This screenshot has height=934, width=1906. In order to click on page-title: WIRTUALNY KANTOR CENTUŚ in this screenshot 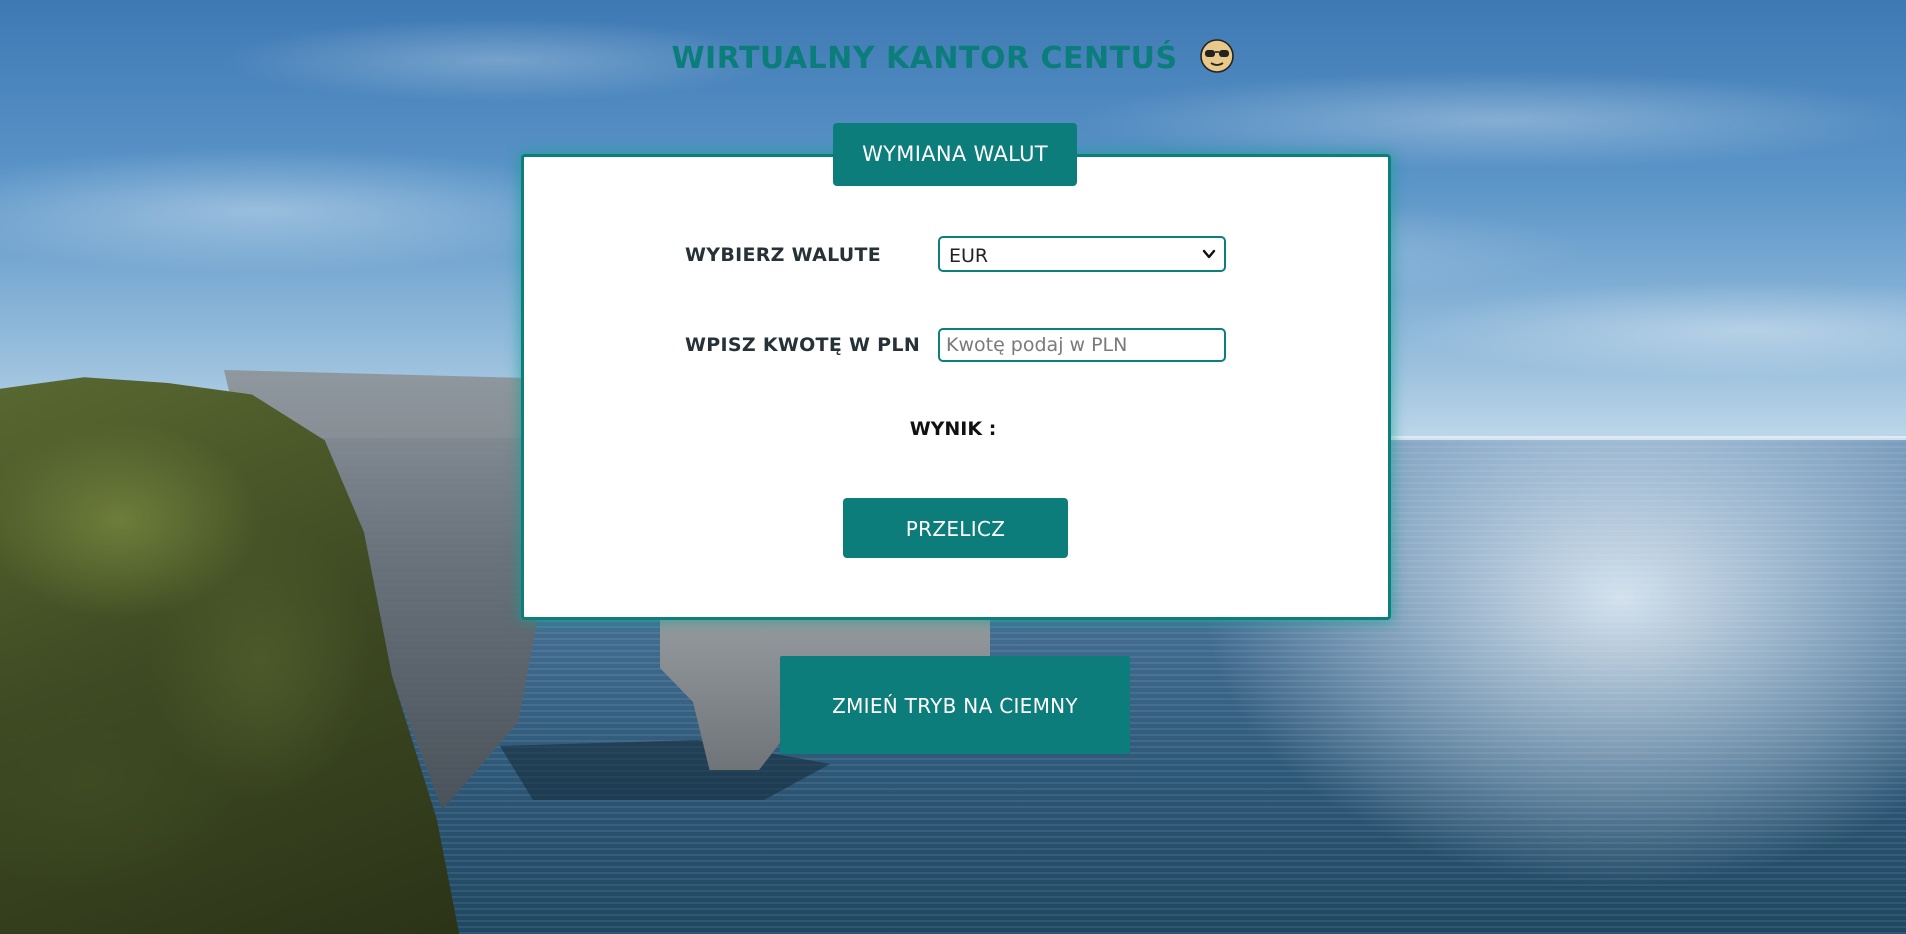, I will do `click(953, 57)`.